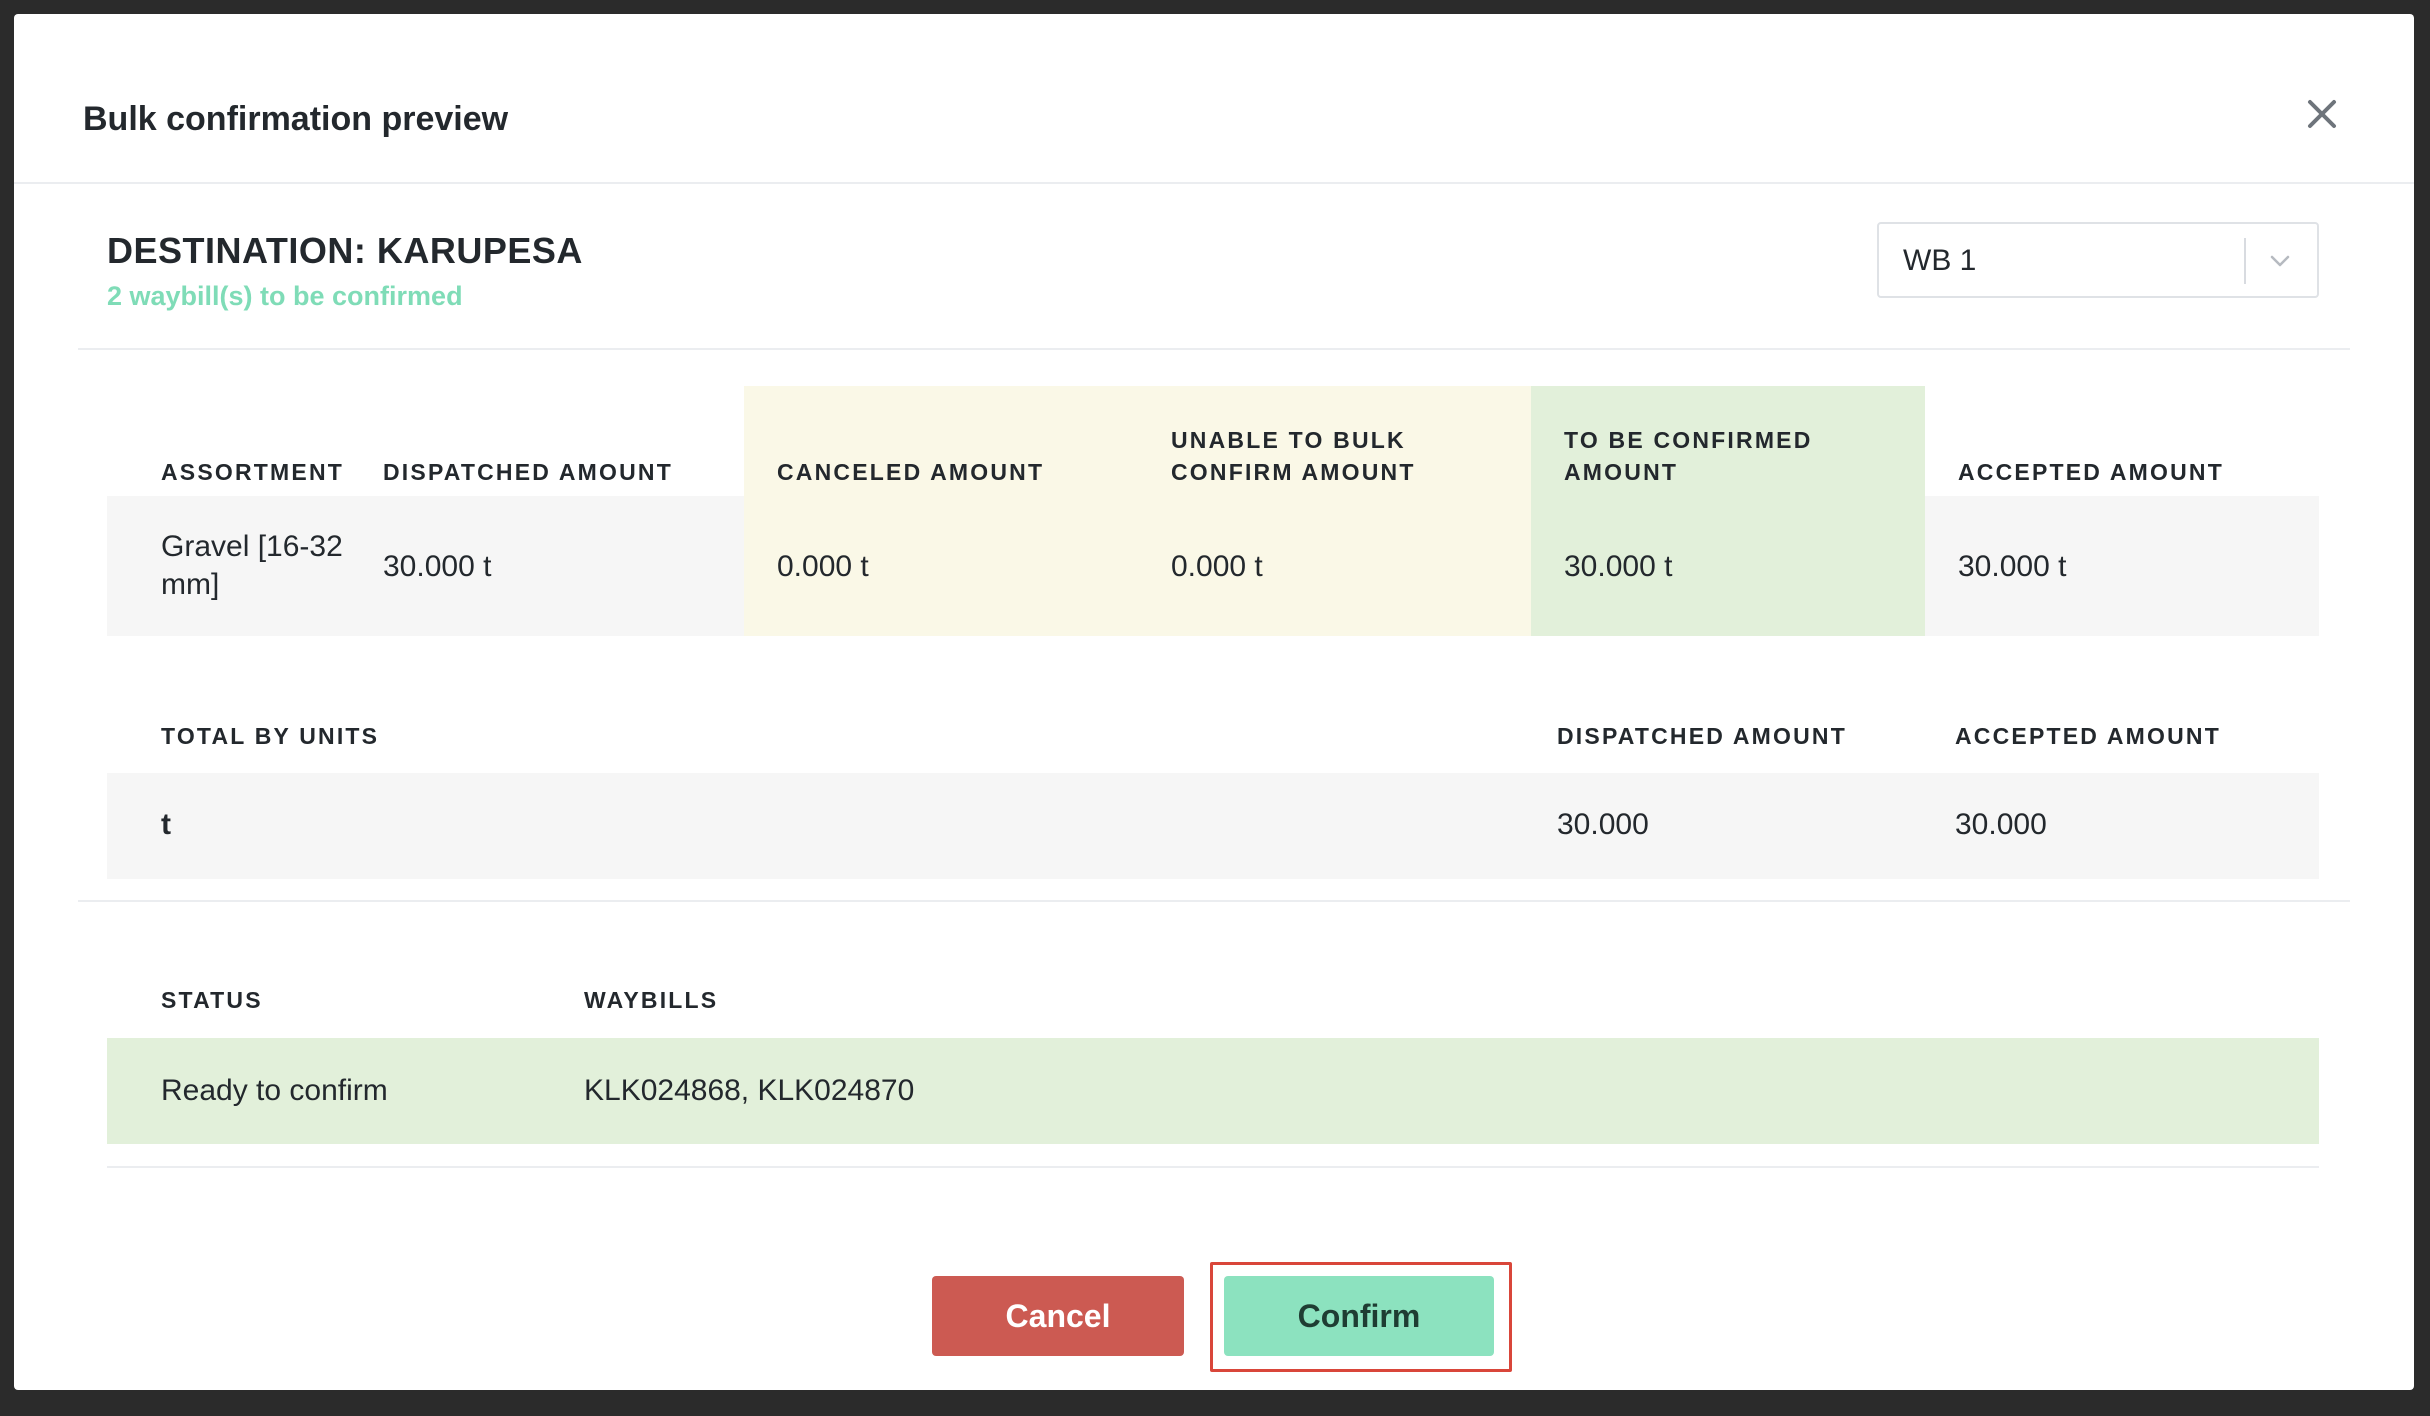 This screenshot has height=1416, width=2430. What do you see at coordinates (345, 250) in the screenshot?
I see `destination-title: DESTINATION: KARUPESA` at bounding box center [345, 250].